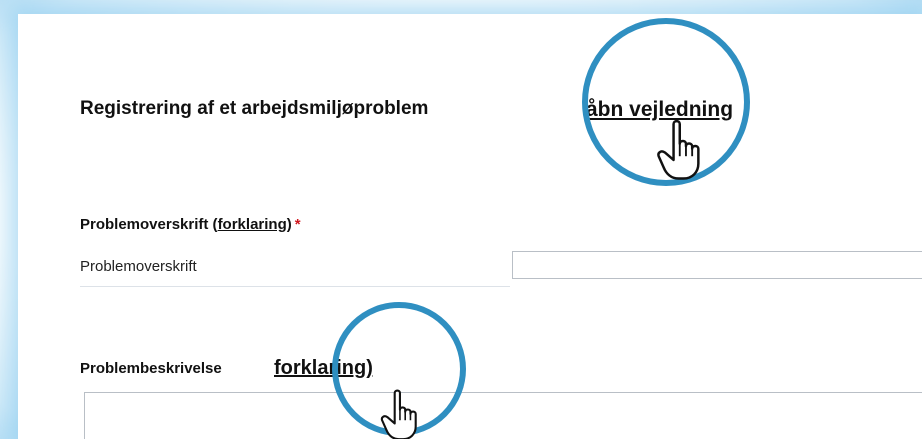  Describe the element at coordinates (297, 224) in the screenshot. I see `required-marker: *` at that location.